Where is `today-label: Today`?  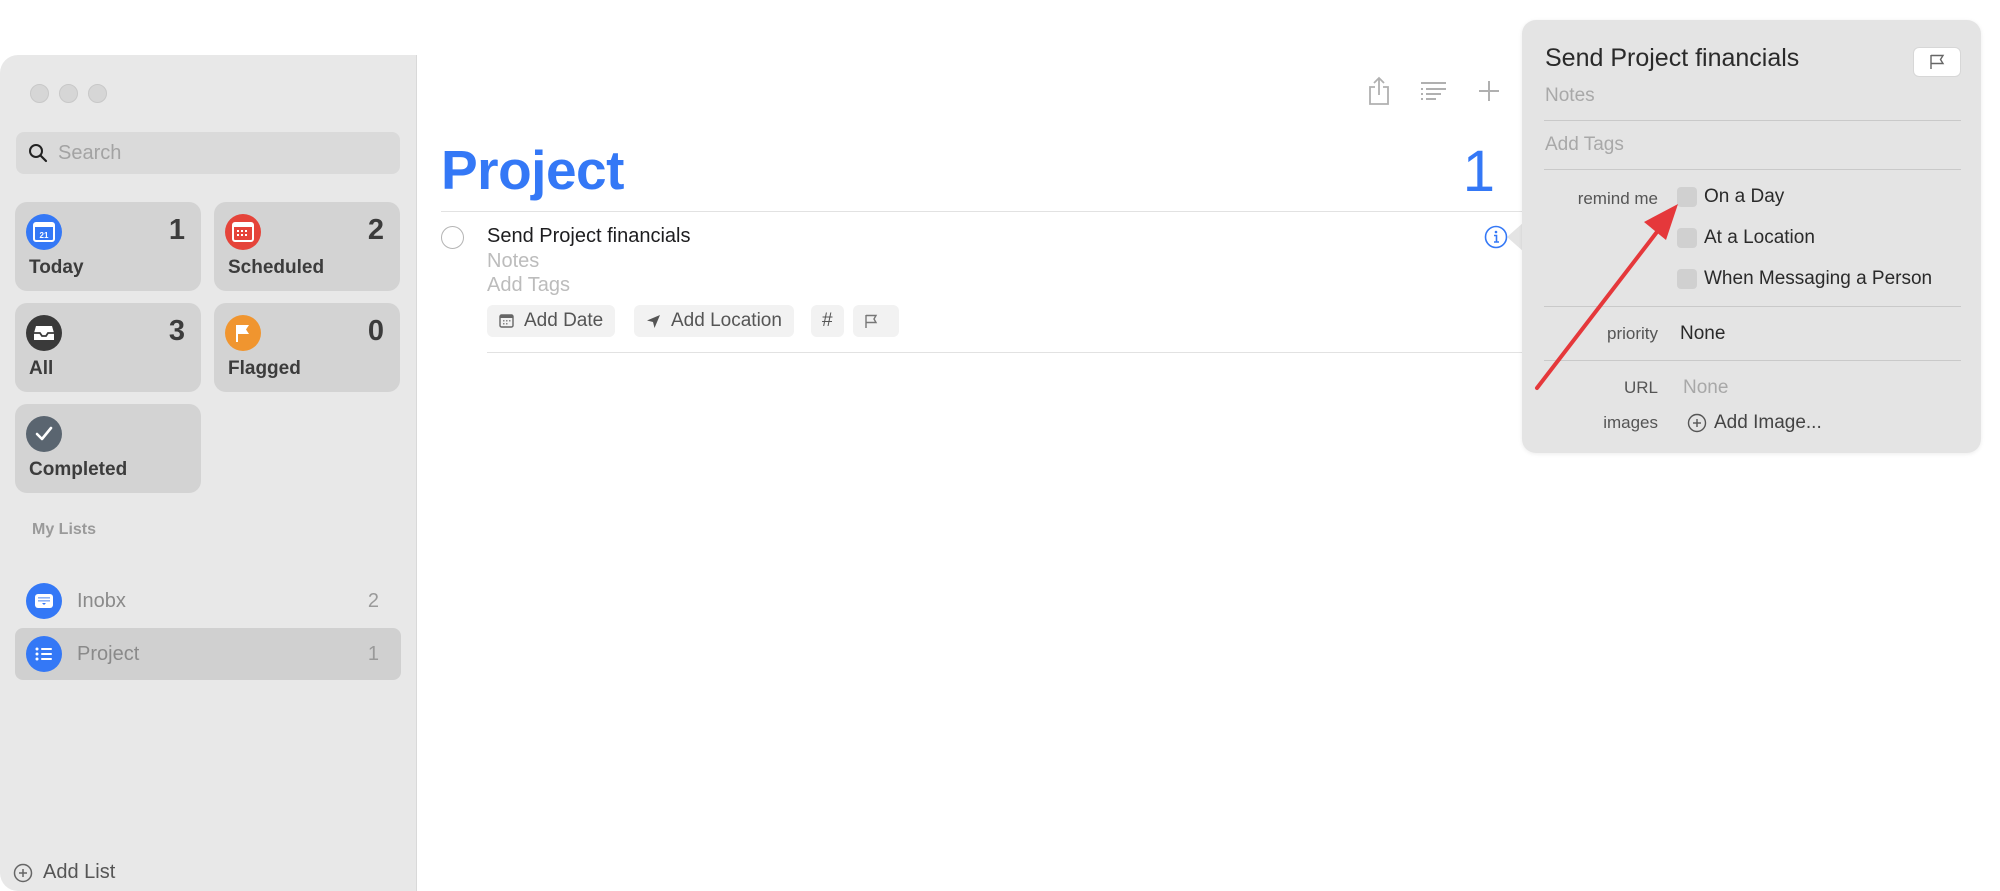
today-label: Today is located at coordinates (56, 267).